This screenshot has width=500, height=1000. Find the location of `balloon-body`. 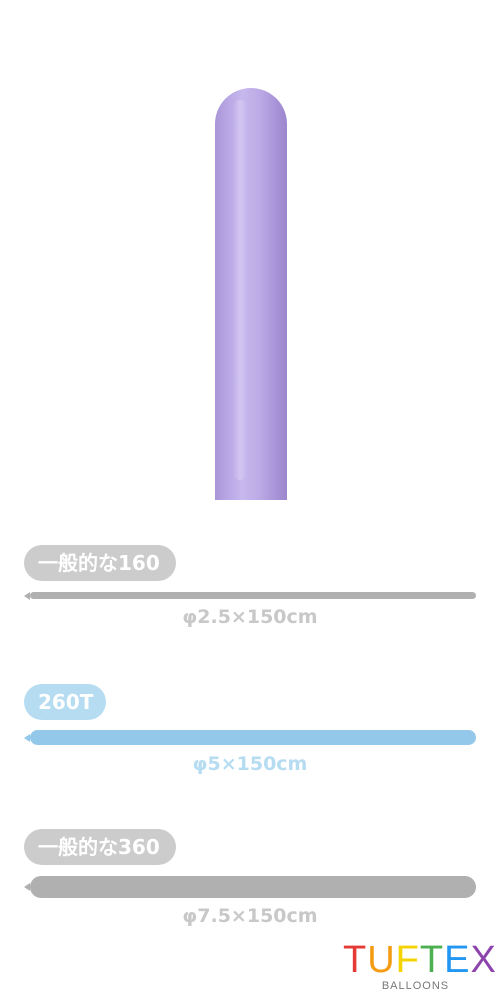

balloon-body is located at coordinates (251, 294).